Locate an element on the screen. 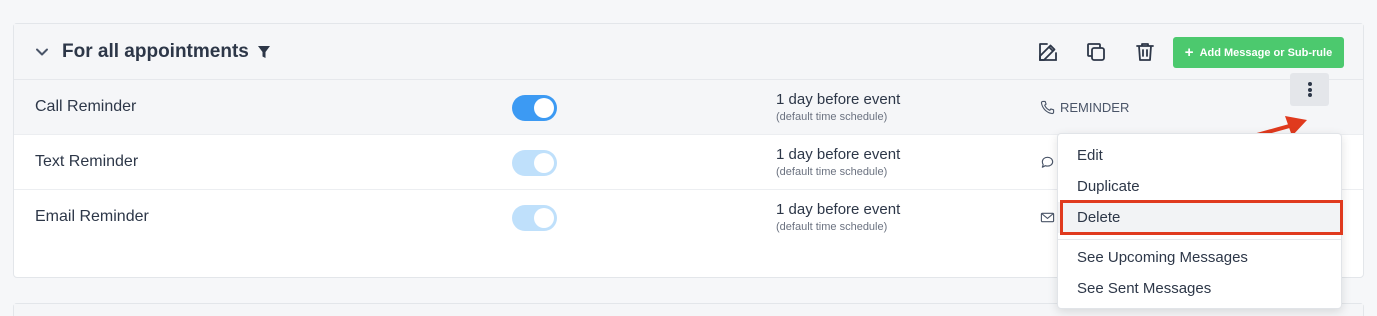  message-type: REMINDER is located at coordinates (1084, 107).